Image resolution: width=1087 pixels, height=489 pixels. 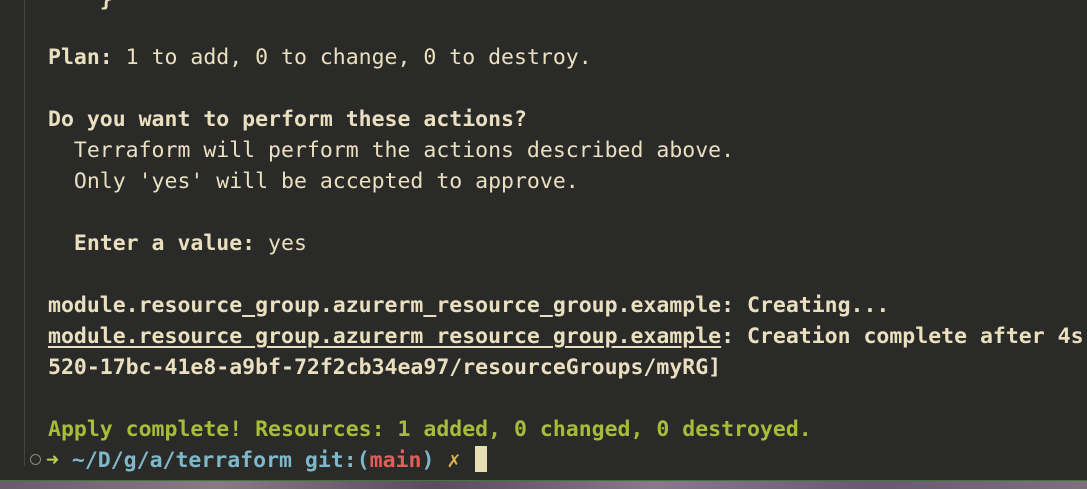 I want to click on info-line-2: Only 'yes' will be accepted to approve., so click(x=313, y=181).